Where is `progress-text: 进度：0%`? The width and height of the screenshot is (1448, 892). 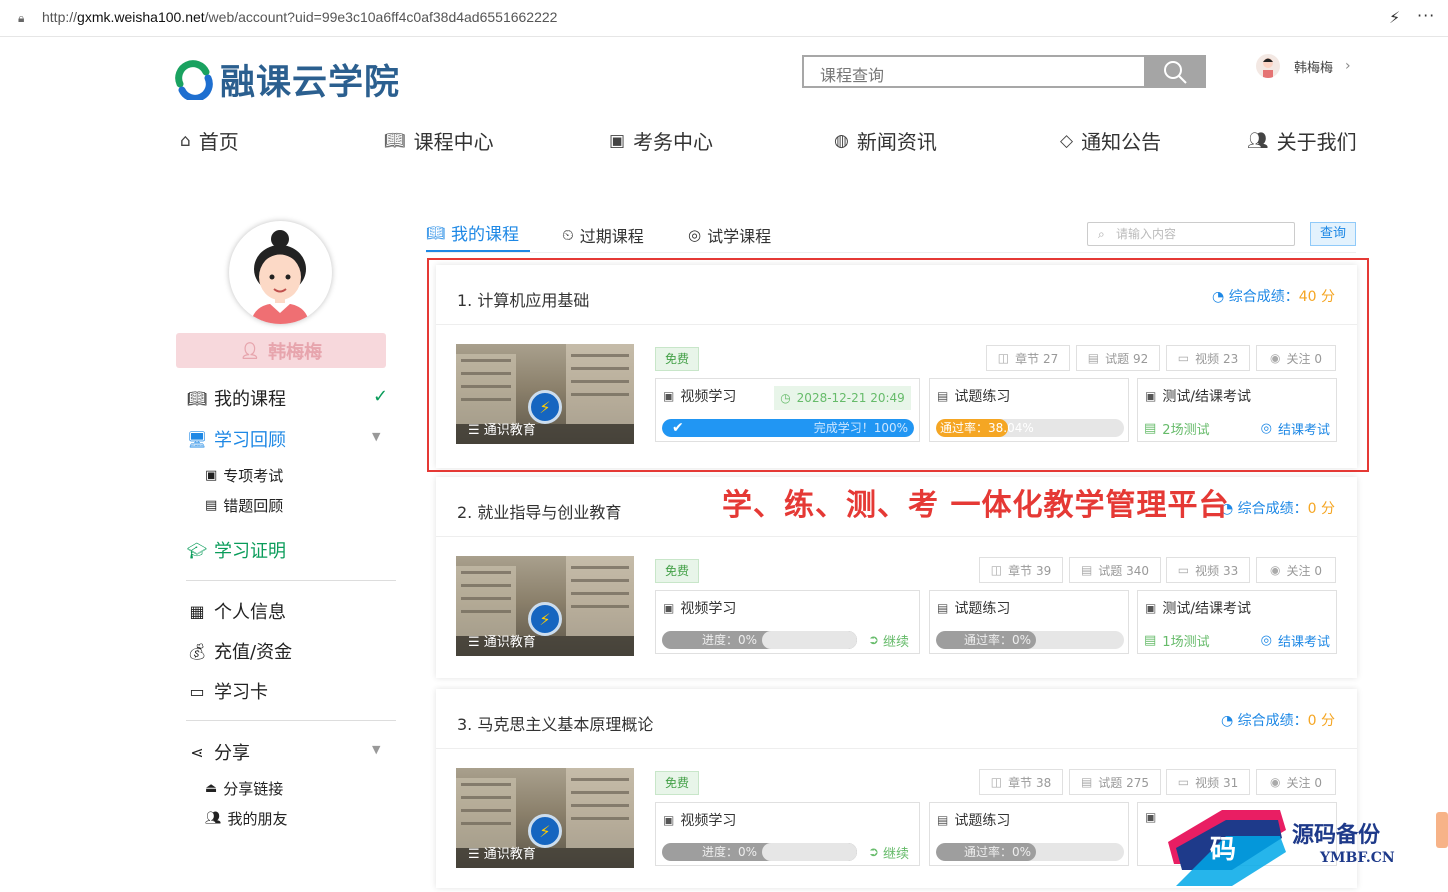
progress-text: 进度：0% is located at coordinates (730, 640).